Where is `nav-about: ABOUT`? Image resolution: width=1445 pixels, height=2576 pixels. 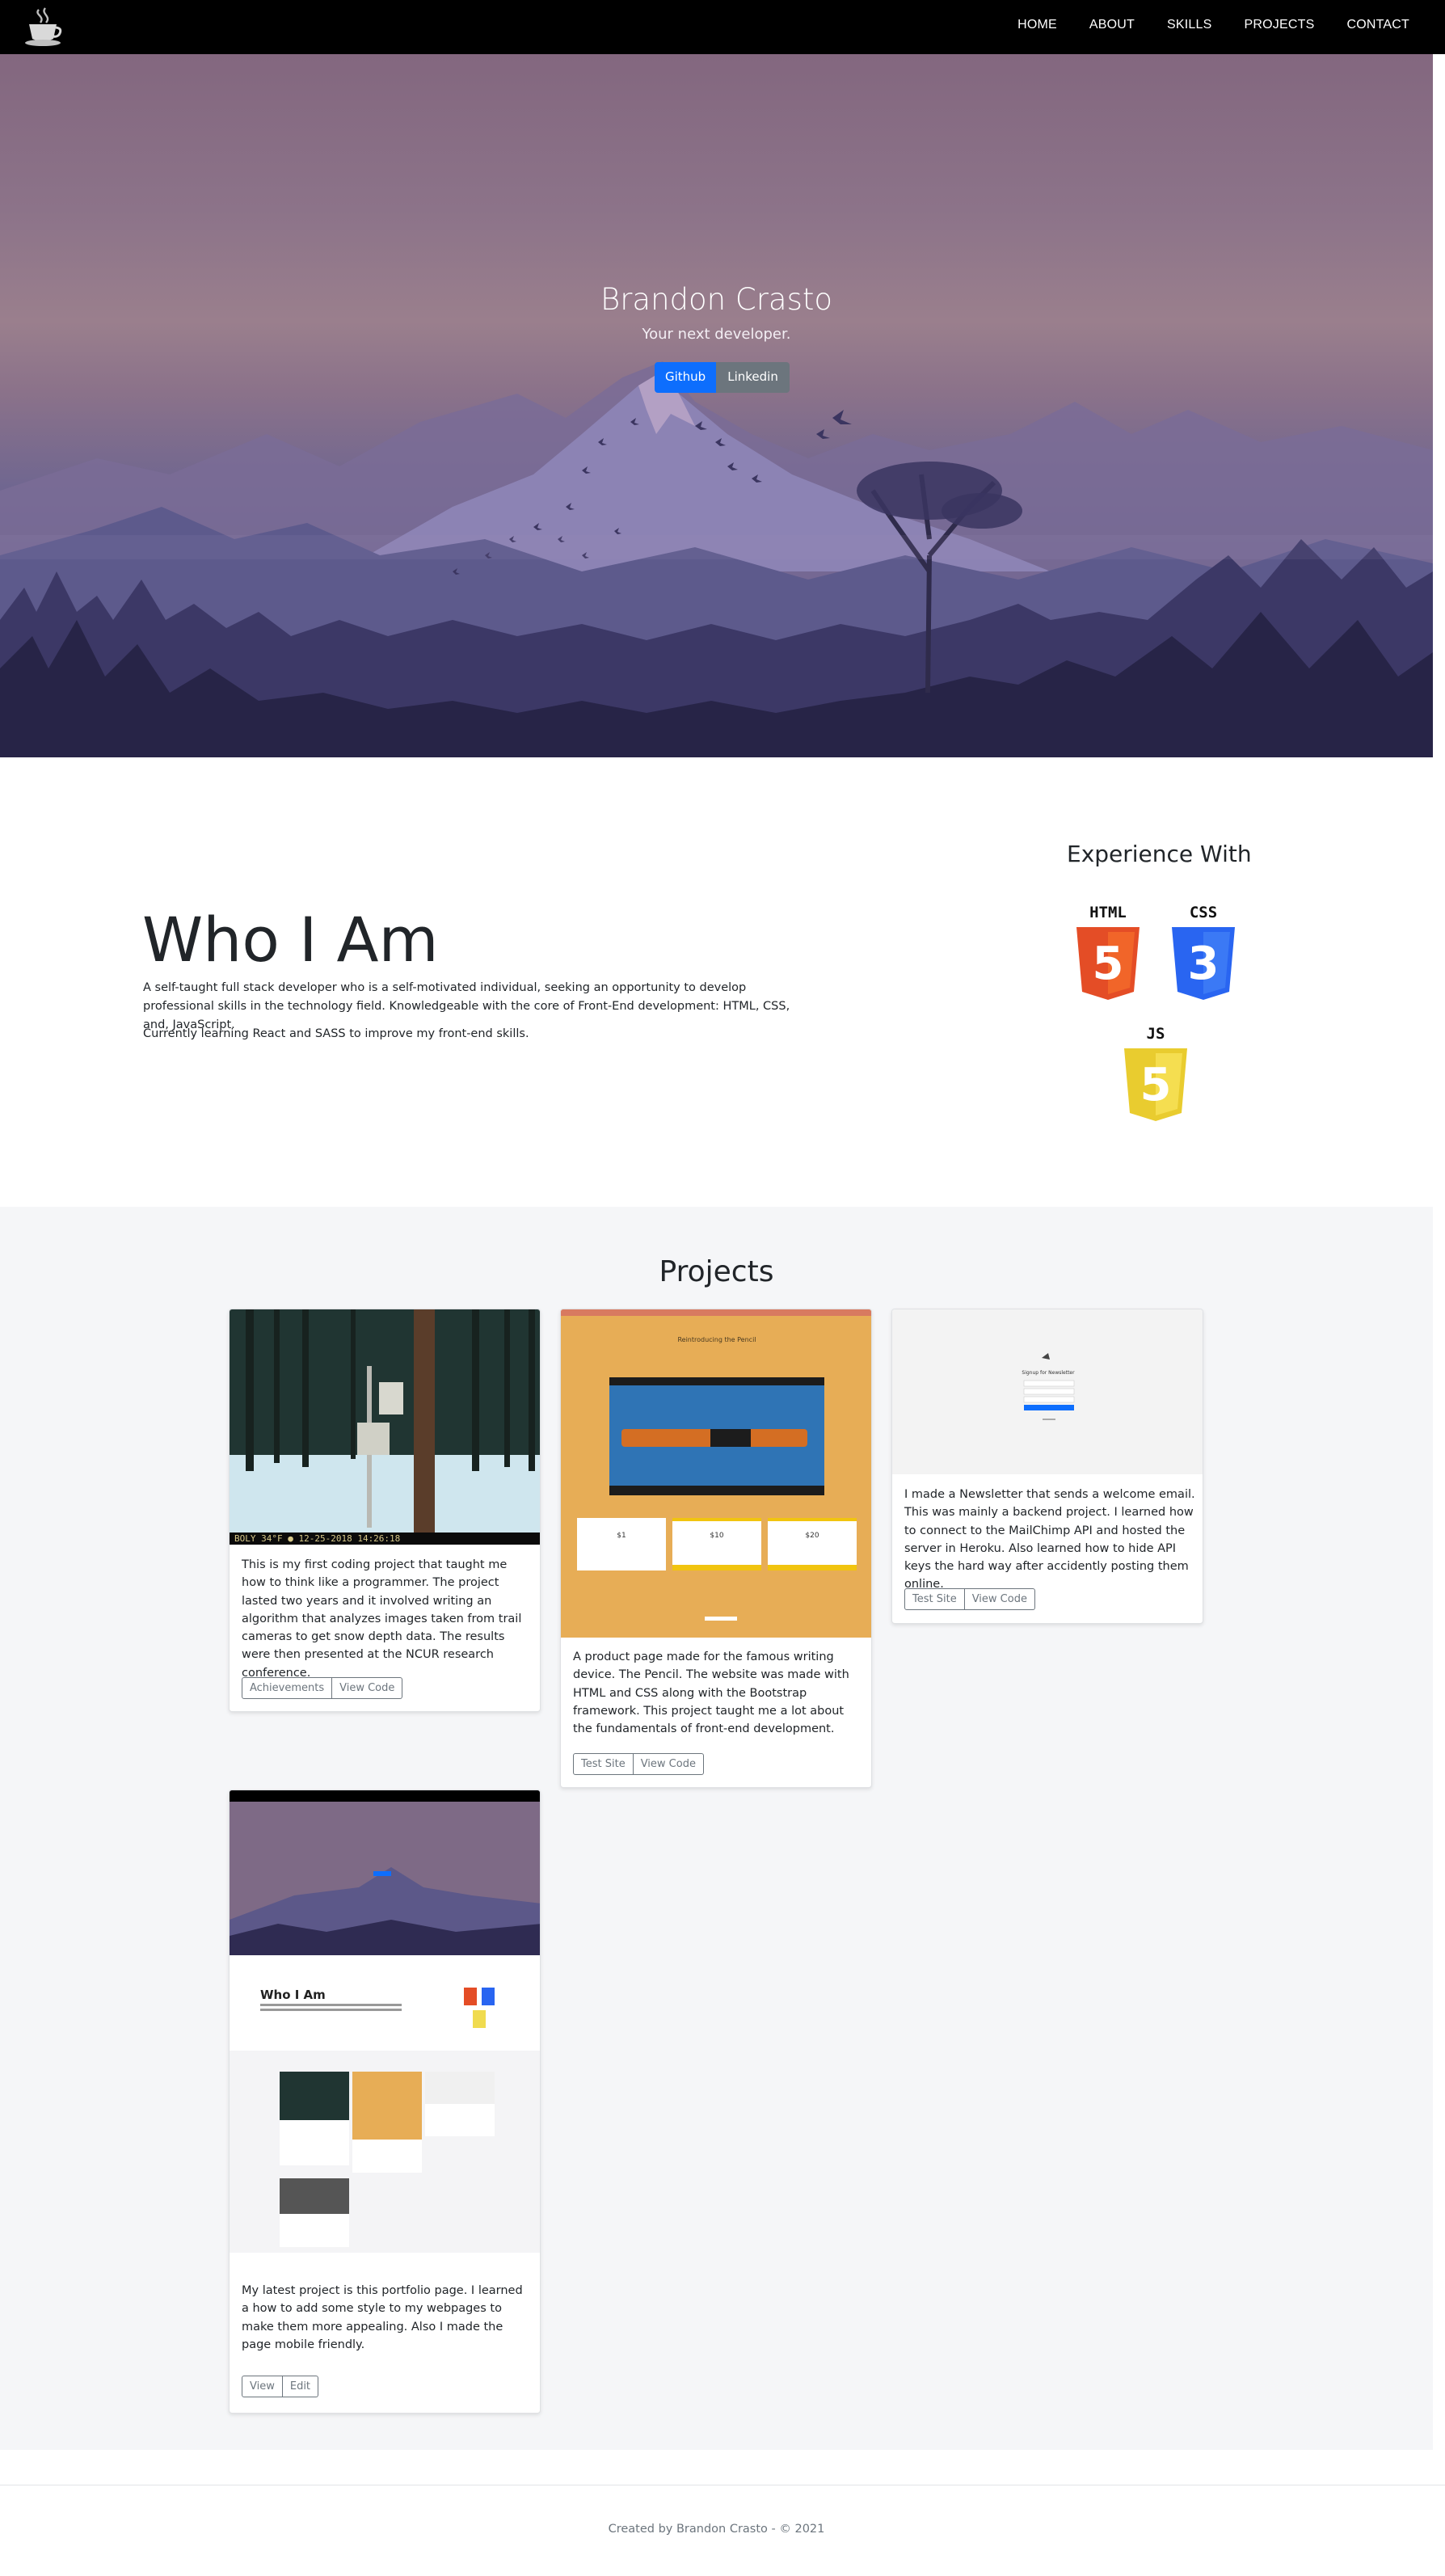
nav-about: ABOUT is located at coordinates (1112, 25).